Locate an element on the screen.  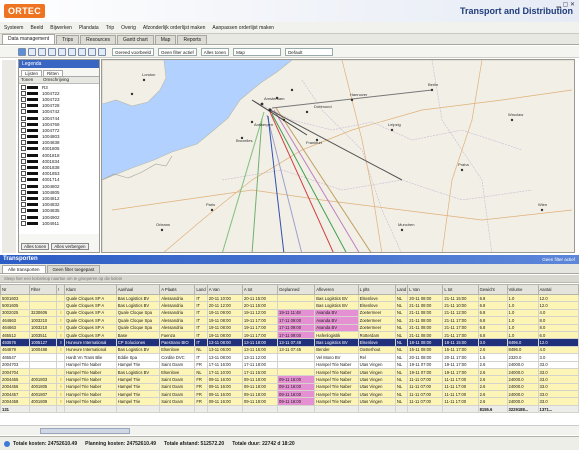
legend-tab-lijsten: Lijsten is located at coordinates (32, 73).